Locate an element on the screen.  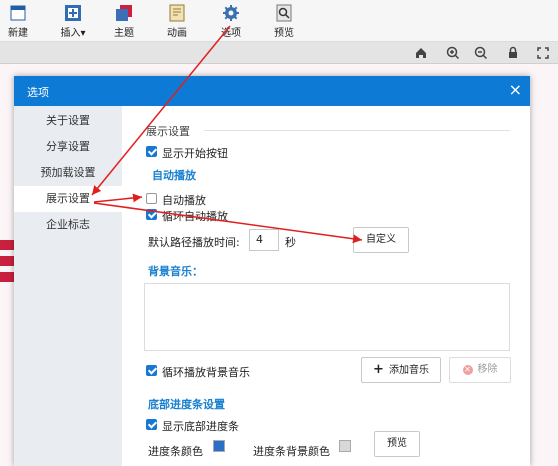
progress-bg-color-label: 进度条背景颜色 is located at coordinates (291, 451).